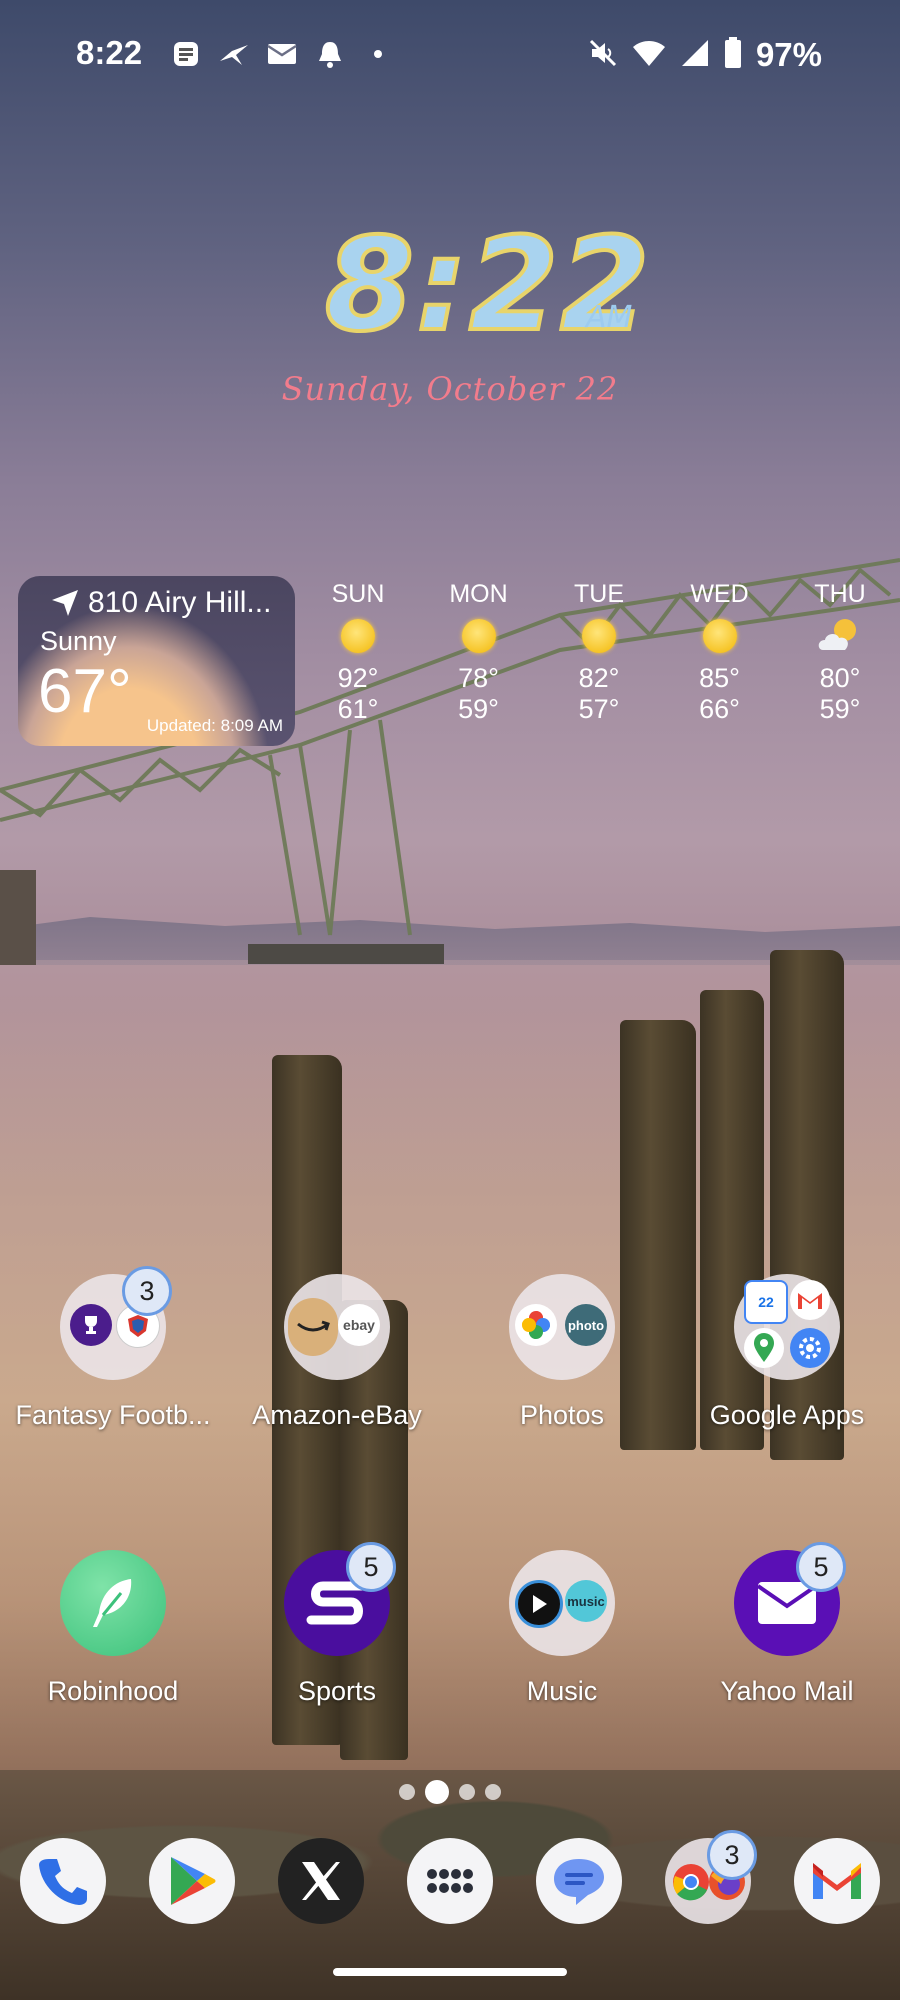 This screenshot has height=2000, width=900. What do you see at coordinates (358, 709) in the screenshot?
I see `forecast-low: 61°` at bounding box center [358, 709].